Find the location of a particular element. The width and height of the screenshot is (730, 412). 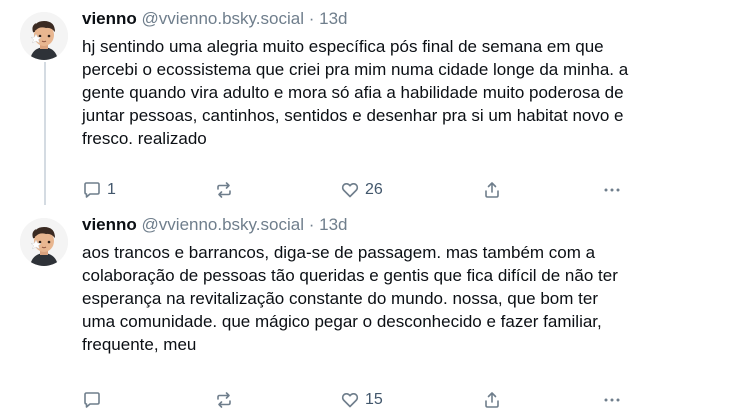

post-text-line: fresco. realizado is located at coordinates (144, 138).